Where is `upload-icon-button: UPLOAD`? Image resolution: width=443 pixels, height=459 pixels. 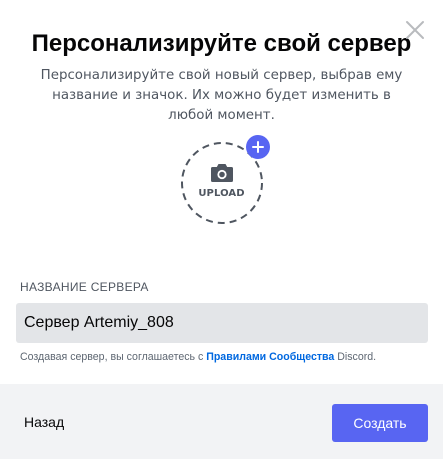 upload-icon-button: UPLOAD is located at coordinates (225, 180).